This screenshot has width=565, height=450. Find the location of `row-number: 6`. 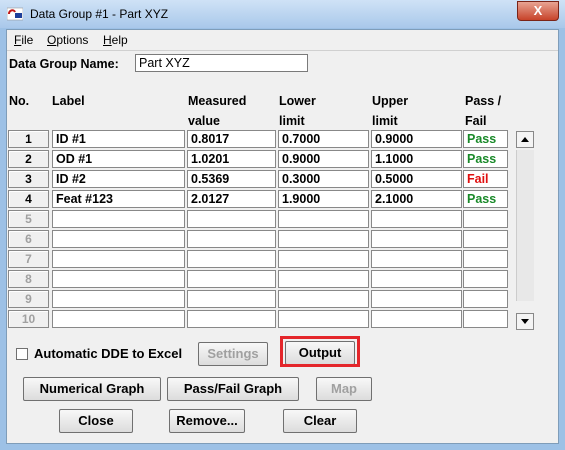

row-number: 6 is located at coordinates (28, 239).